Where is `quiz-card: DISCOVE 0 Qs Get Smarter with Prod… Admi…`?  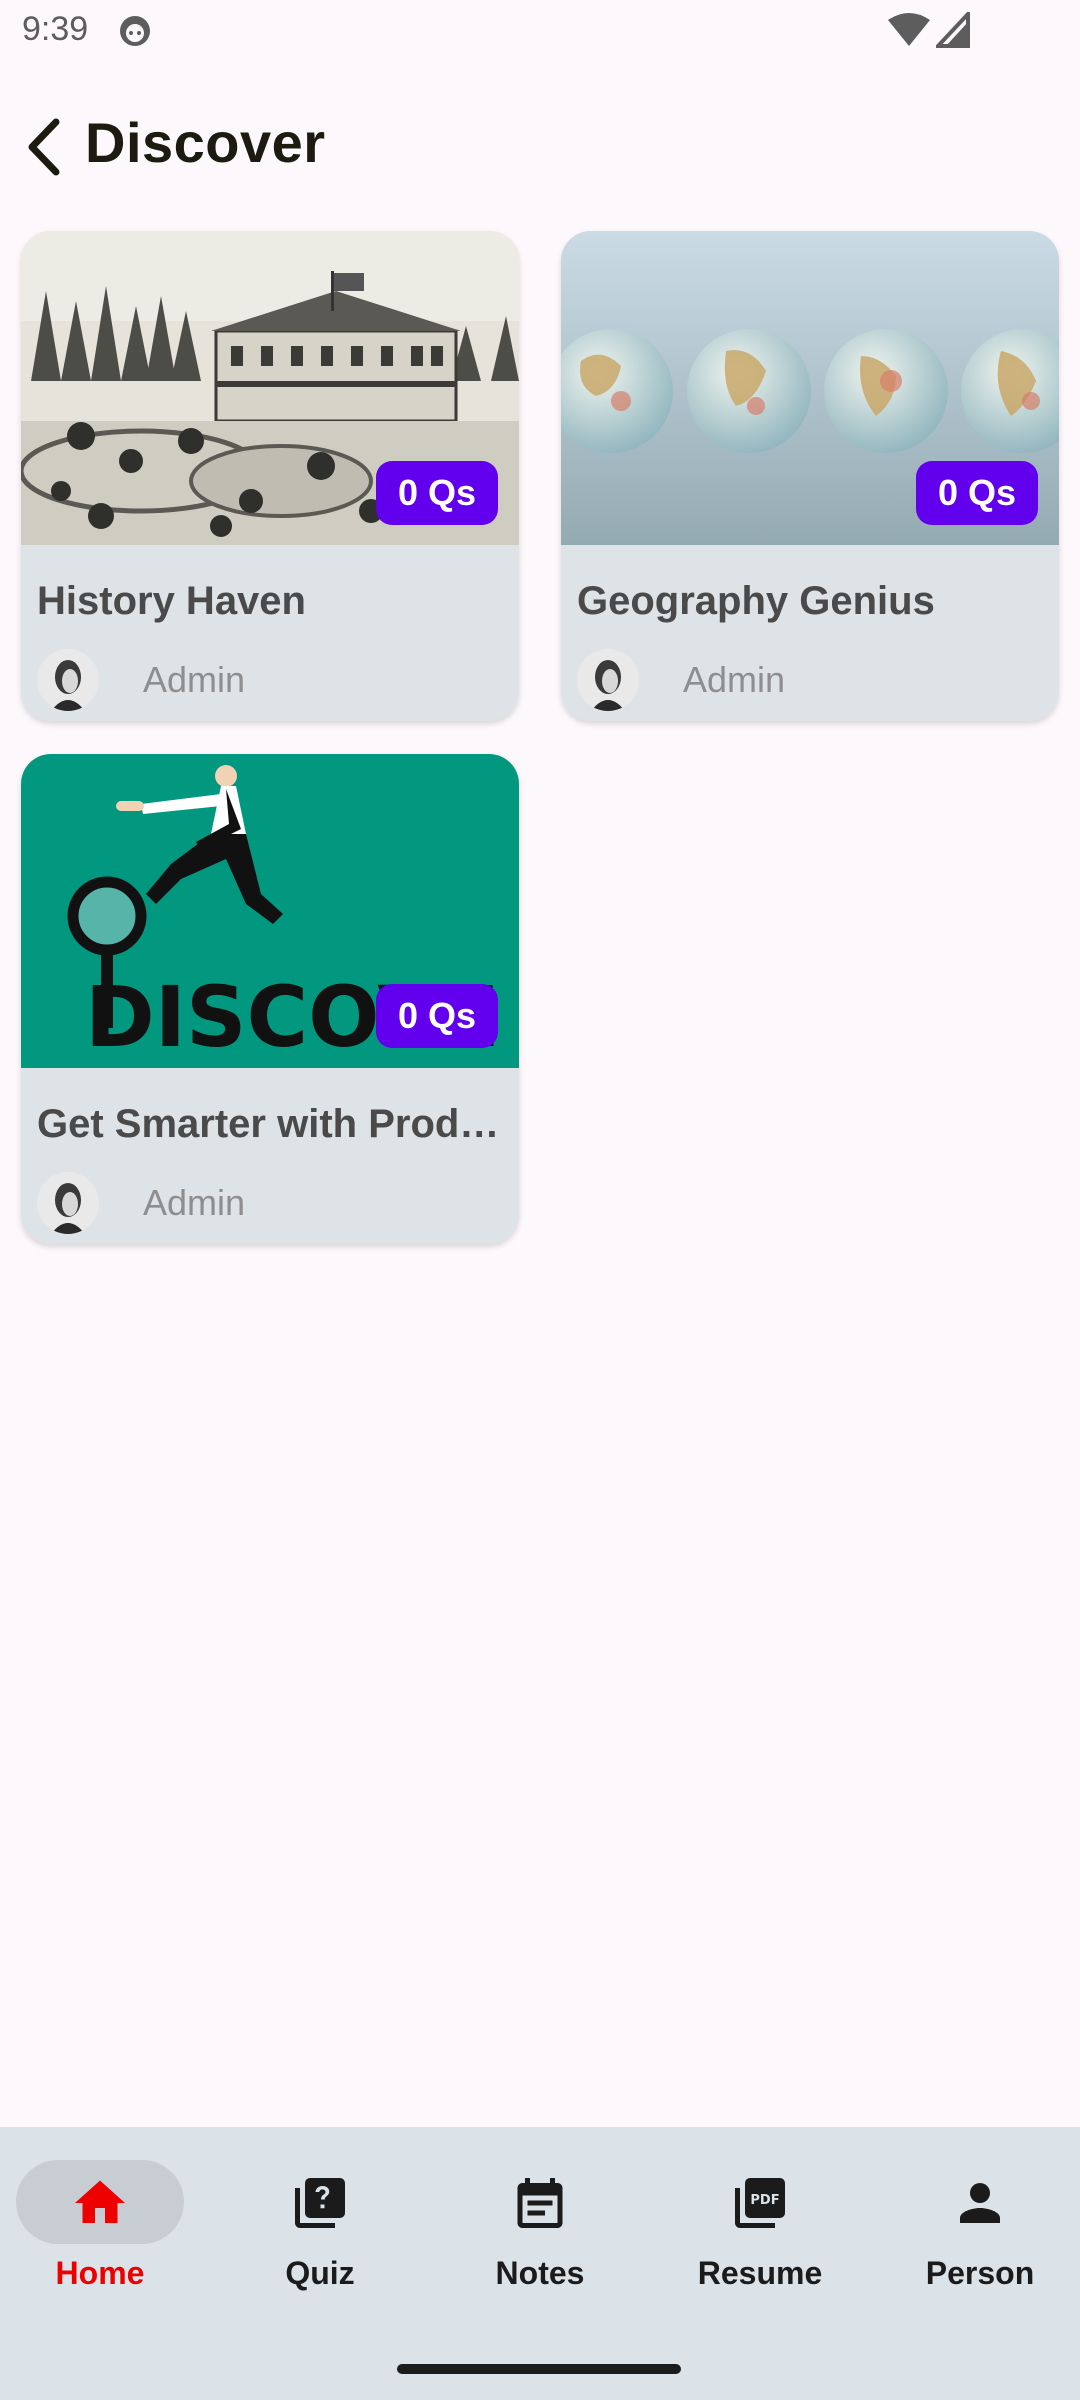
quiz-card: DISCOVE 0 Qs Get Smarter with Prod… Admi… is located at coordinates (270, 999).